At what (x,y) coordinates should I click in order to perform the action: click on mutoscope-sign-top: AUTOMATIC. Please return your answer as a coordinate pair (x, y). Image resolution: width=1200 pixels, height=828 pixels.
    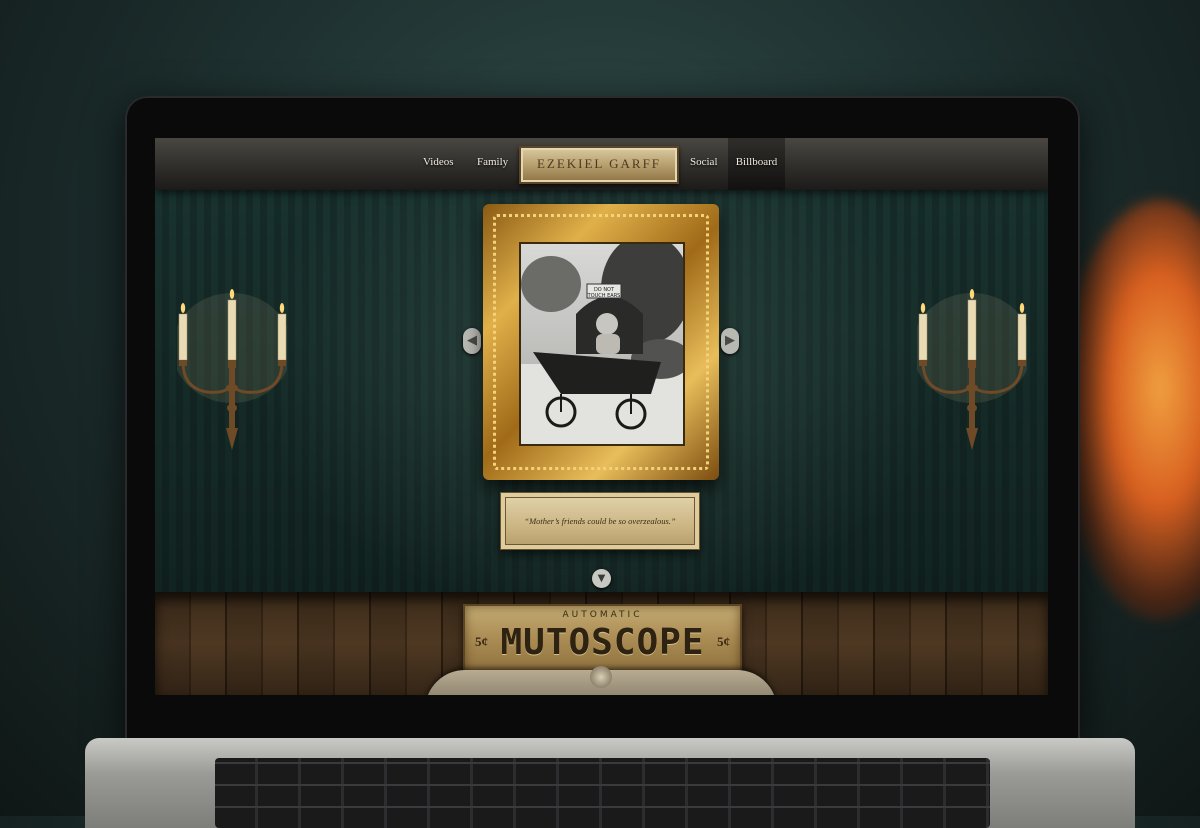
    Looking at the image, I should click on (602, 615).